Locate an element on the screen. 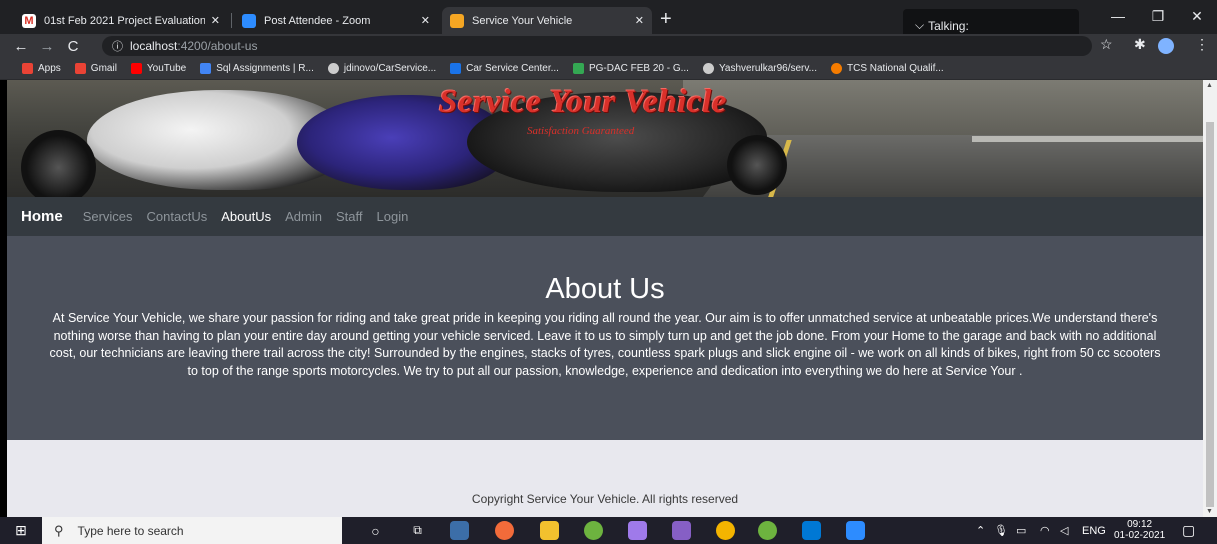 The width and height of the screenshot is (1217, 544). windows-start-button: ⊞ is located at coordinates (21, 530).